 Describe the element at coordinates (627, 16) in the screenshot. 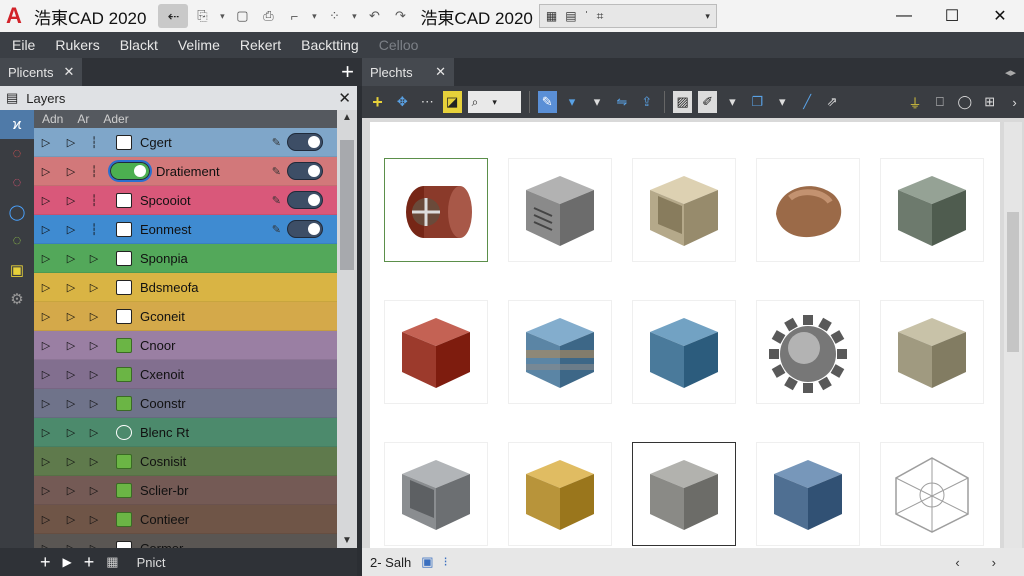

I see `workspace-dropdown: ▦ ▤ ˈ ⌗ ▾` at that location.